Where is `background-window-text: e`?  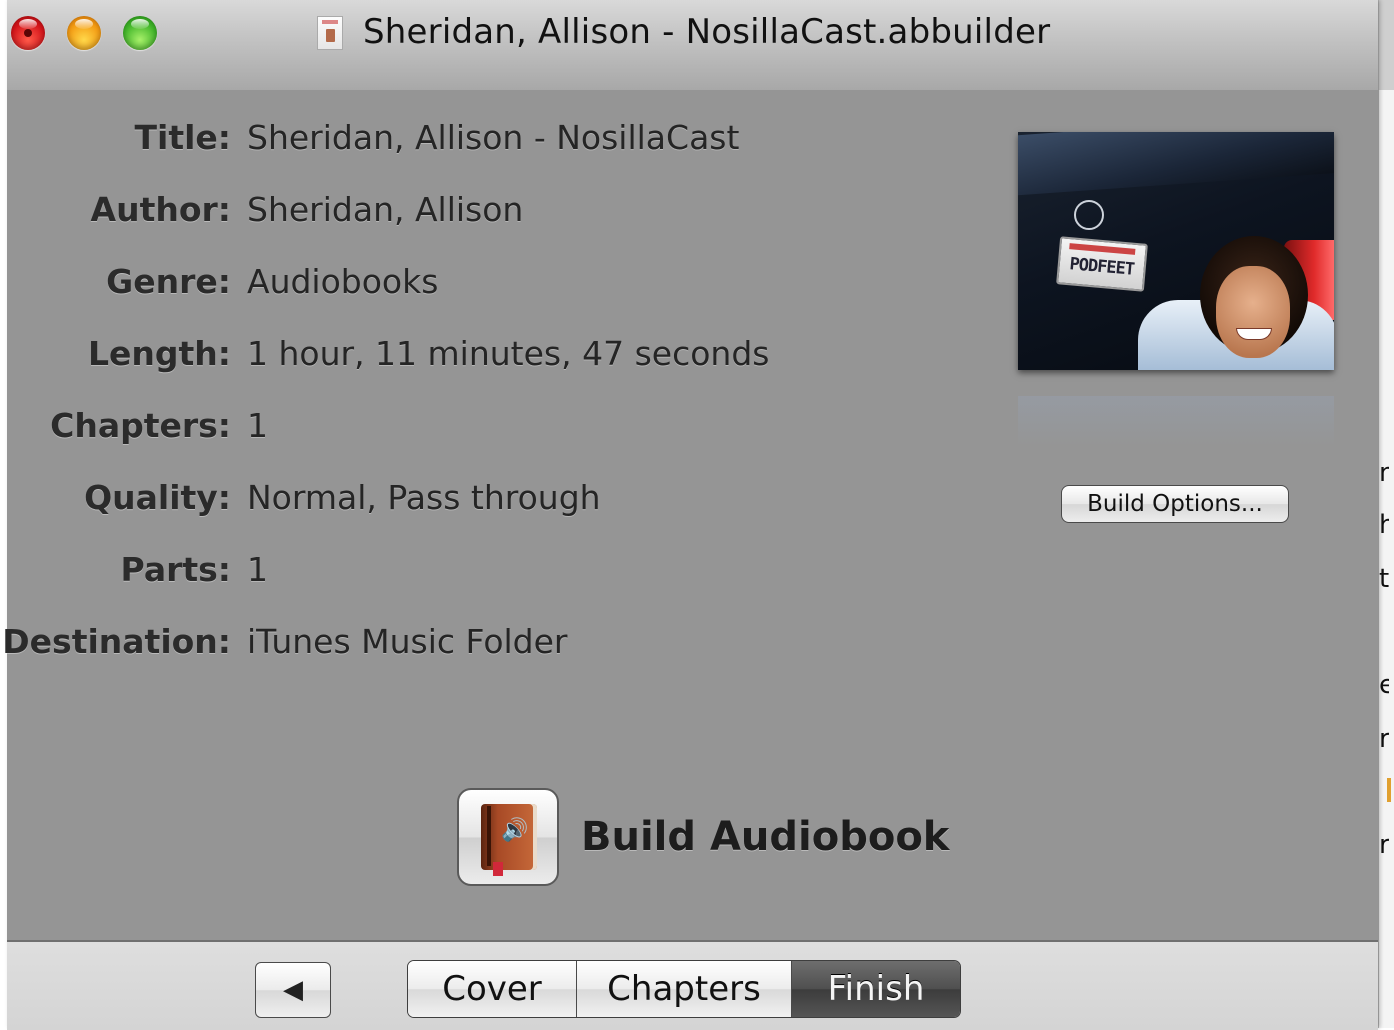 background-window-text: e is located at coordinates (1384, 685).